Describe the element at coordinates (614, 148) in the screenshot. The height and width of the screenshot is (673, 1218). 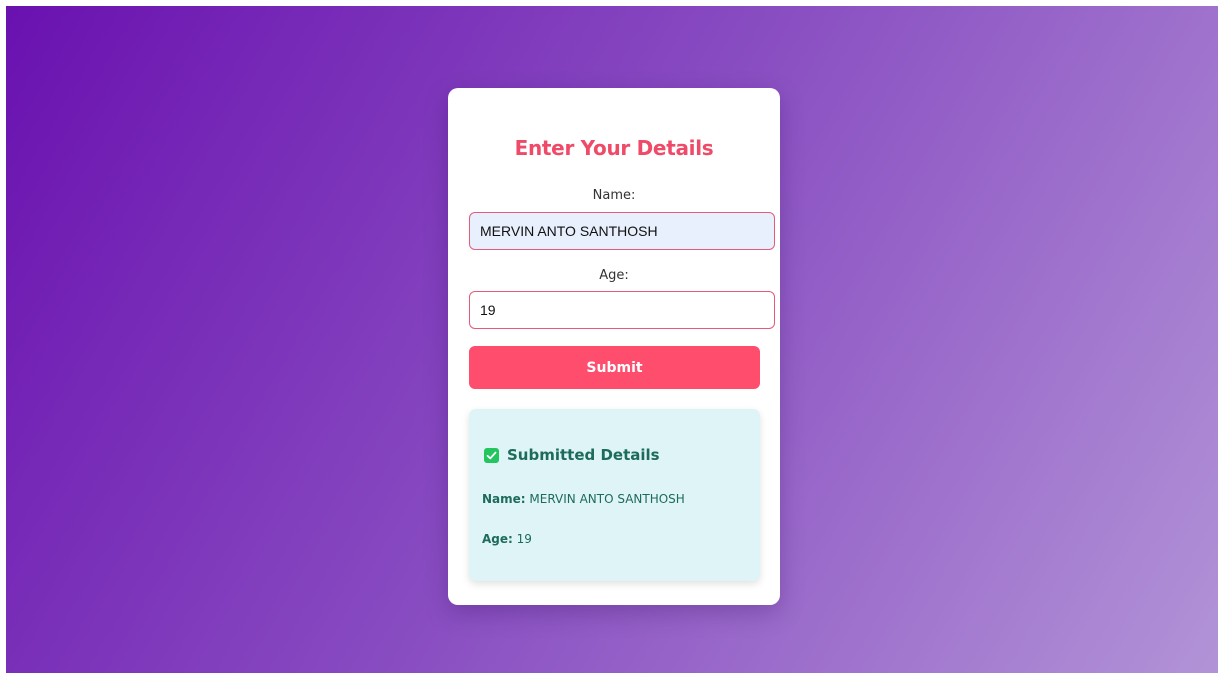
I see `form-title: Enter Your Details` at that location.